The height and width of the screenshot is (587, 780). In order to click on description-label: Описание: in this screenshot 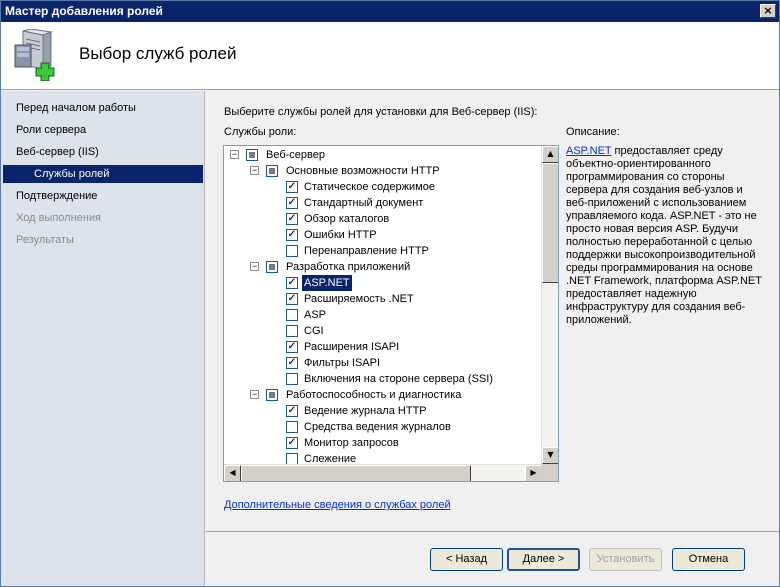, I will do `click(593, 132)`.